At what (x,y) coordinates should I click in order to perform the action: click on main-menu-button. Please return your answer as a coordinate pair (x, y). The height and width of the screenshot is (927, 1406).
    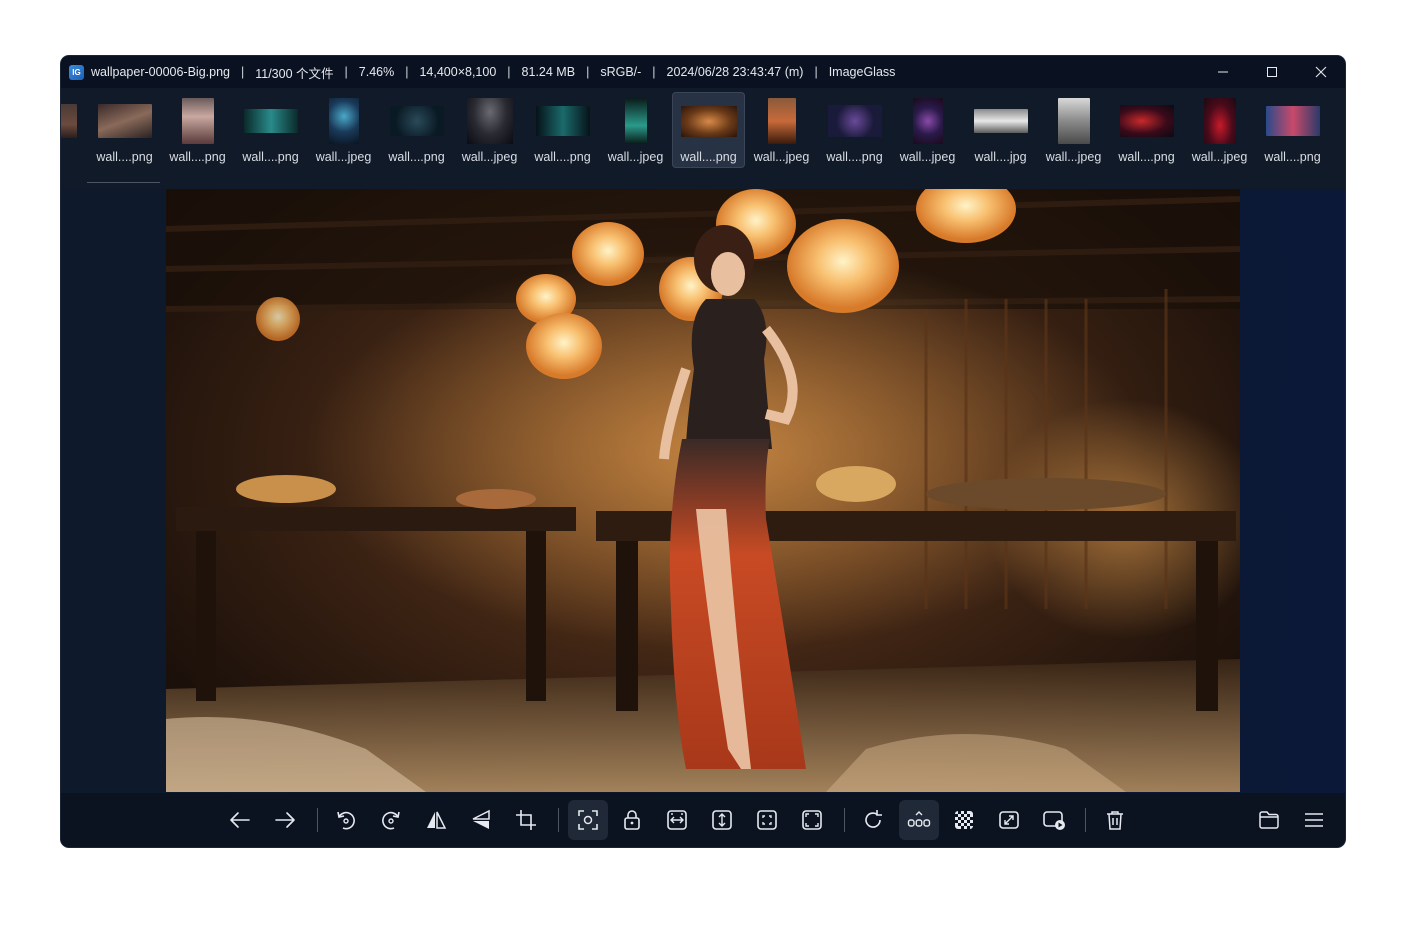
    Looking at the image, I should click on (1314, 820).